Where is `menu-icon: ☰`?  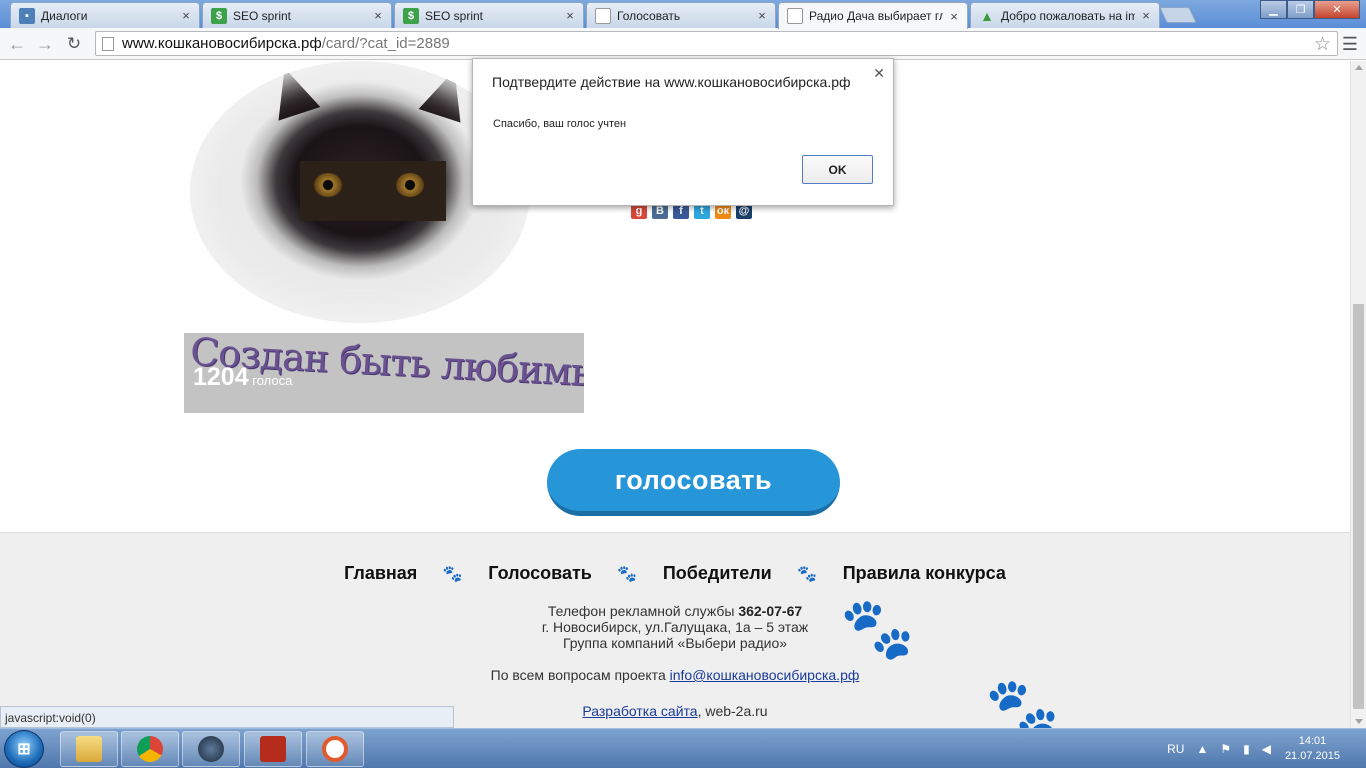 menu-icon: ☰ is located at coordinates (1350, 44).